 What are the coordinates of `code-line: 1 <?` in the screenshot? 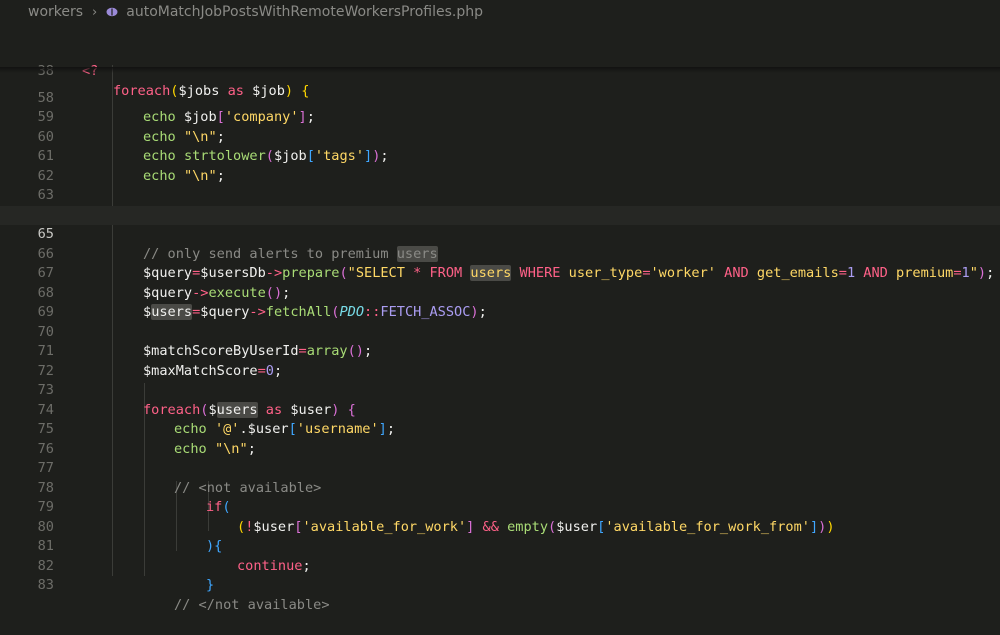 It's located at (500, 51).